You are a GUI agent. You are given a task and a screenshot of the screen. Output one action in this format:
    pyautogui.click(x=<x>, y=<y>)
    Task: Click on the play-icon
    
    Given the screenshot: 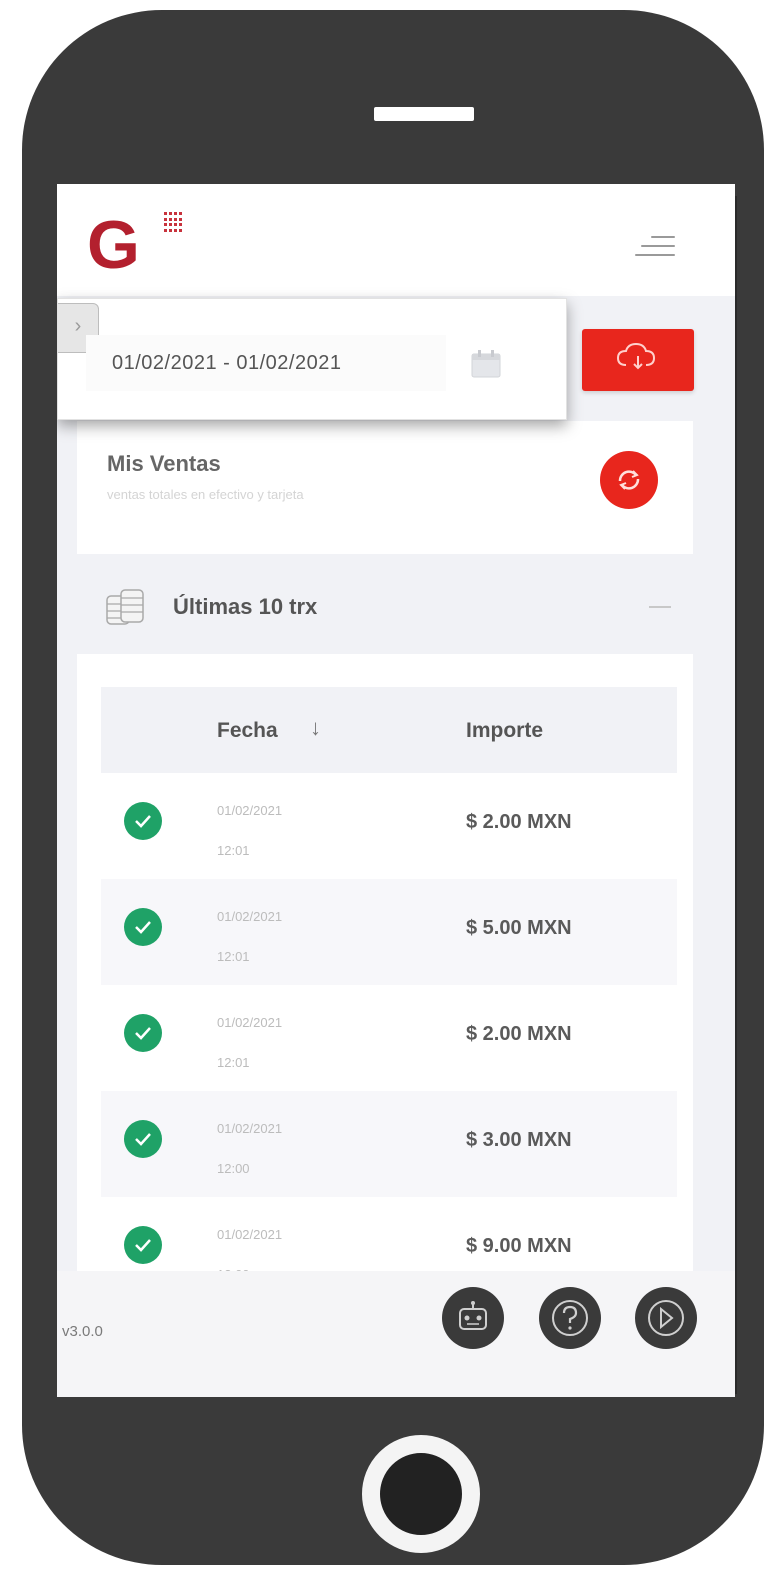 What is the action you would take?
    pyautogui.click(x=666, y=1318)
    